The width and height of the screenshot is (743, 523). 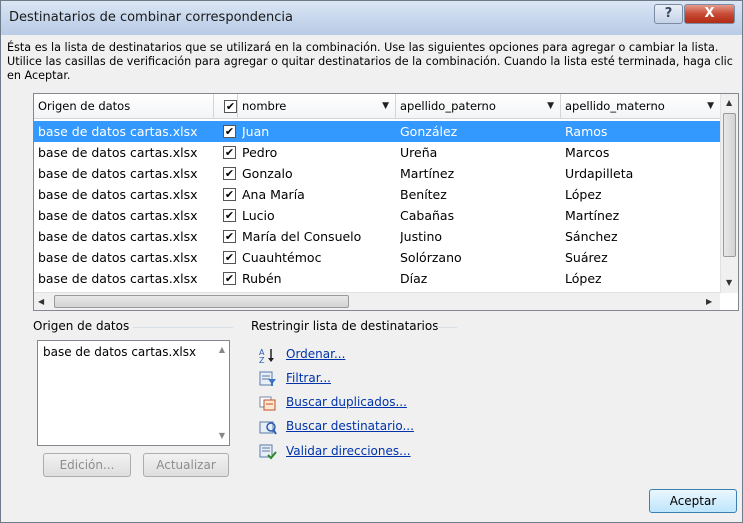 What do you see at coordinates (258, 215) in the screenshot?
I see `cell-nombre: Lucio` at bounding box center [258, 215].